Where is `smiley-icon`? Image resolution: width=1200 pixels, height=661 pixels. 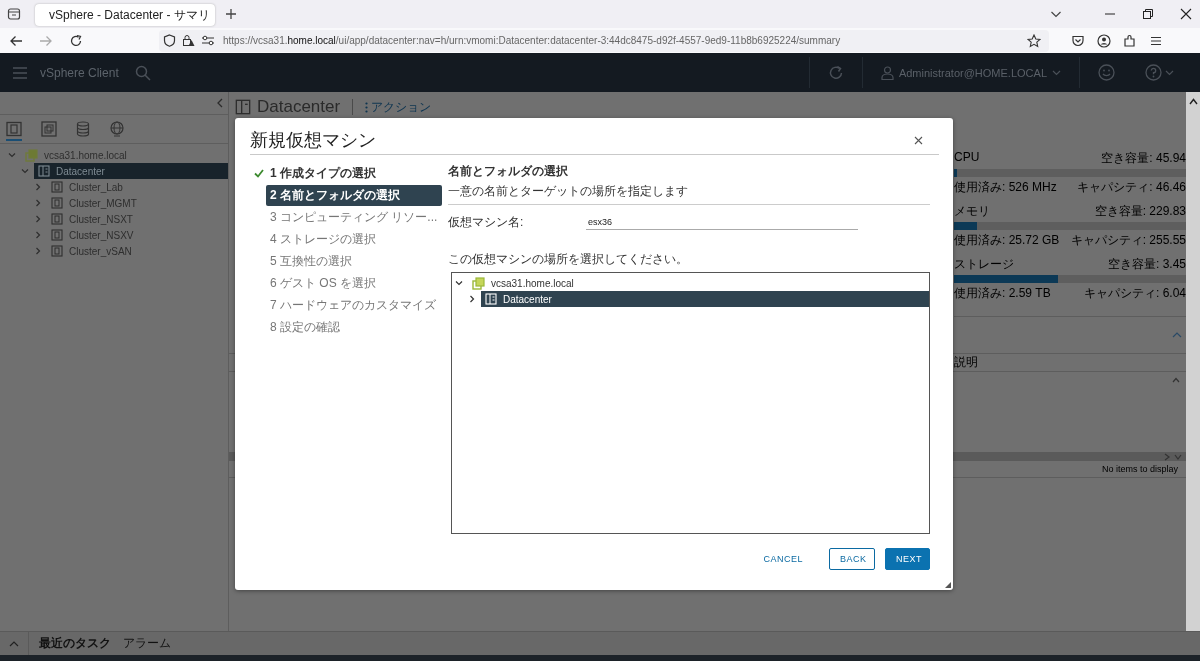 smiley-icon is located at coordinates (1106, 72).